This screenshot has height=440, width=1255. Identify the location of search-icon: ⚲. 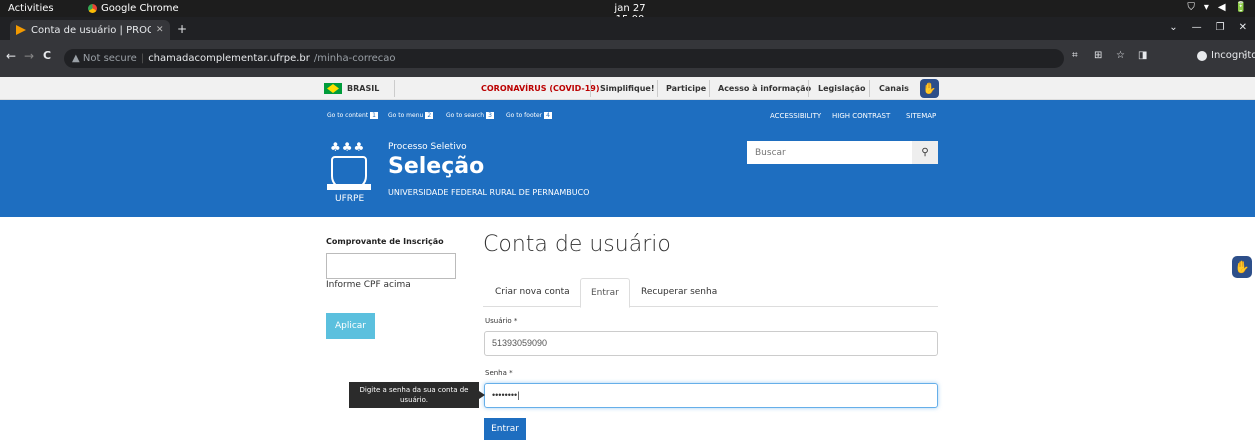
(925, 152).